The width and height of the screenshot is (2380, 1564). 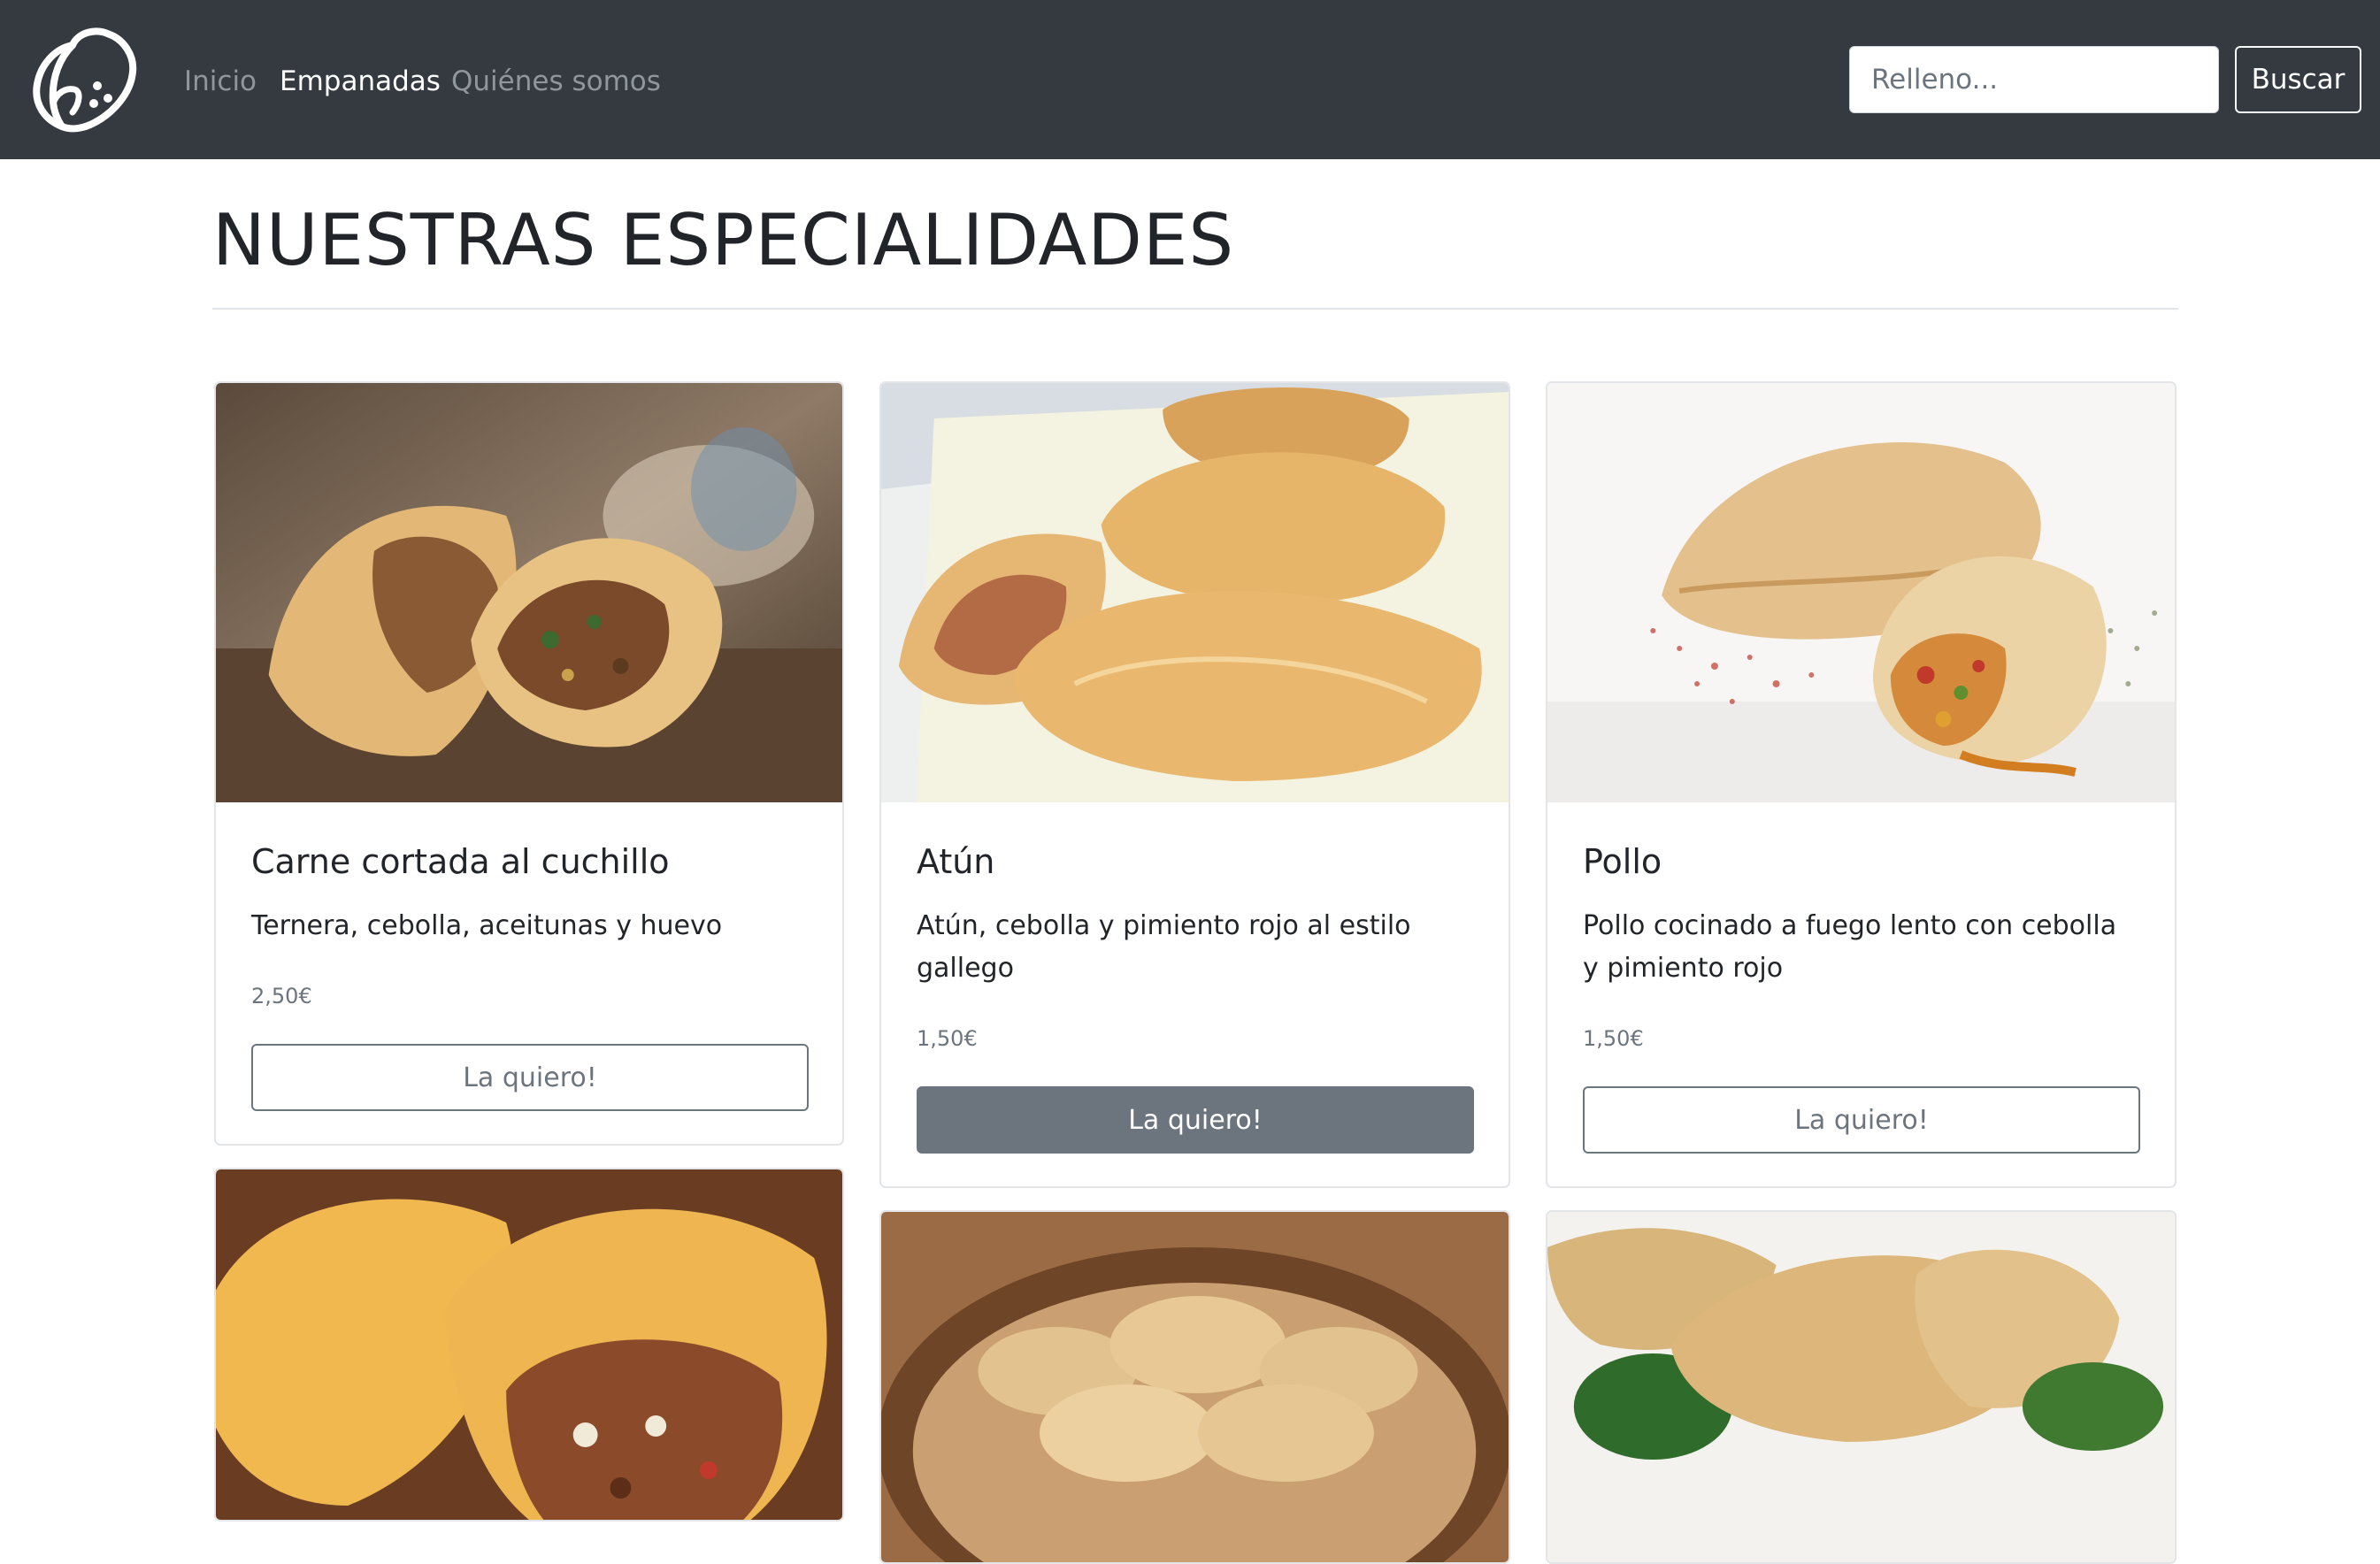 What do you see at coordinates (1195, 309) in the screenshot?
I see `title-divider` at bounding box center [1195, 309].